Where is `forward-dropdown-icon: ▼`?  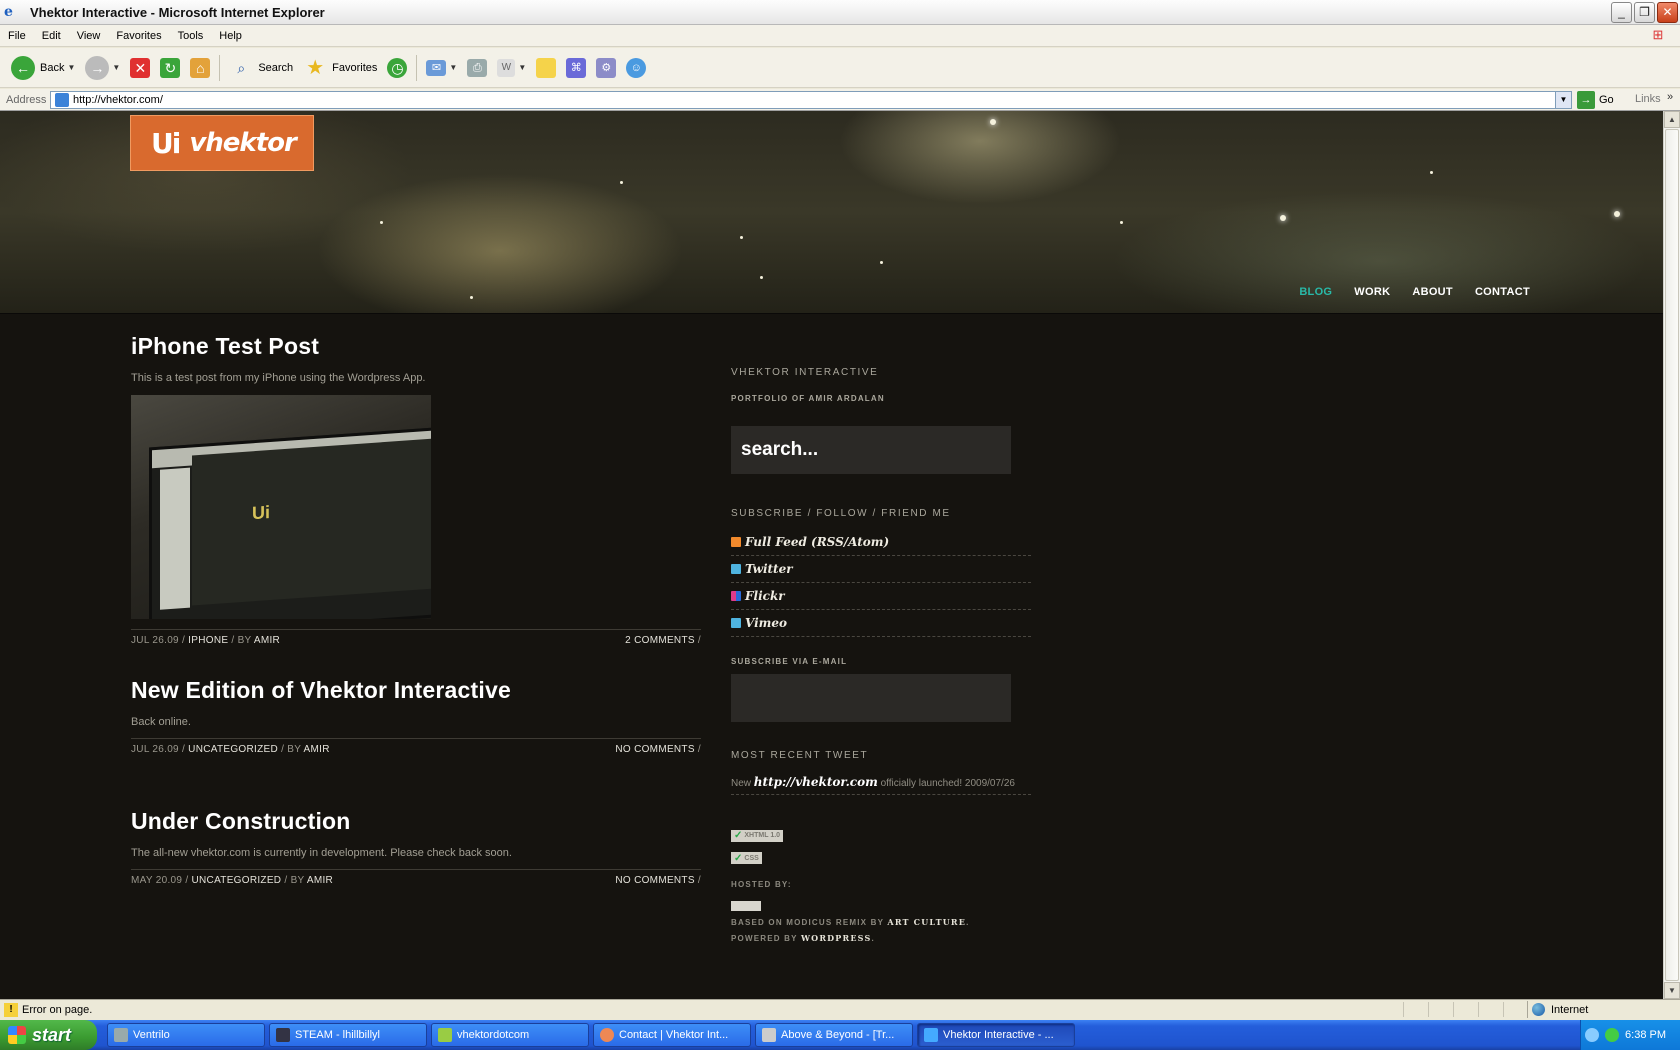 forward-dropdown-icon: ▼ is located at coordinates (116, 67).